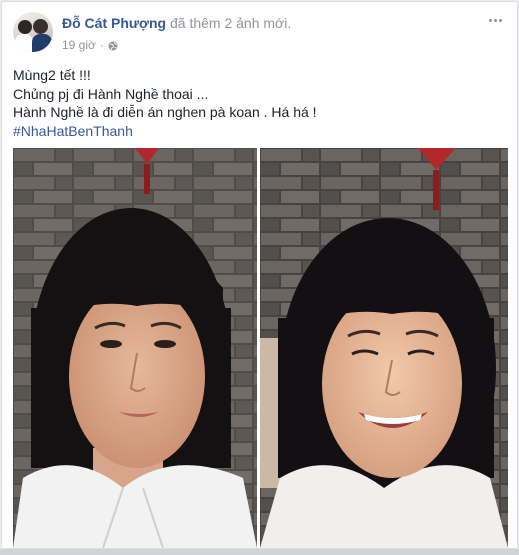 Image resolution: width=519 pixels, height=555 pixels. What do you see at coordinates (114, 23) in the screenshot?
I see `author-name-link: Đỗ Cát Phượng` at bounding box center [114, 23].